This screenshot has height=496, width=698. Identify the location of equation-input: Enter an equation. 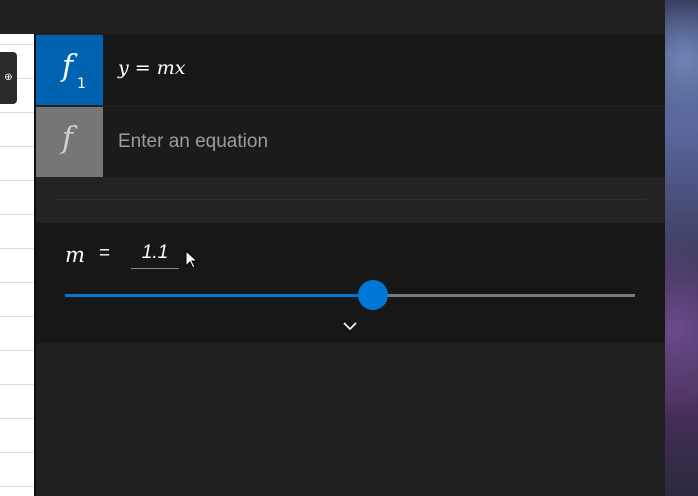
(193, 142).